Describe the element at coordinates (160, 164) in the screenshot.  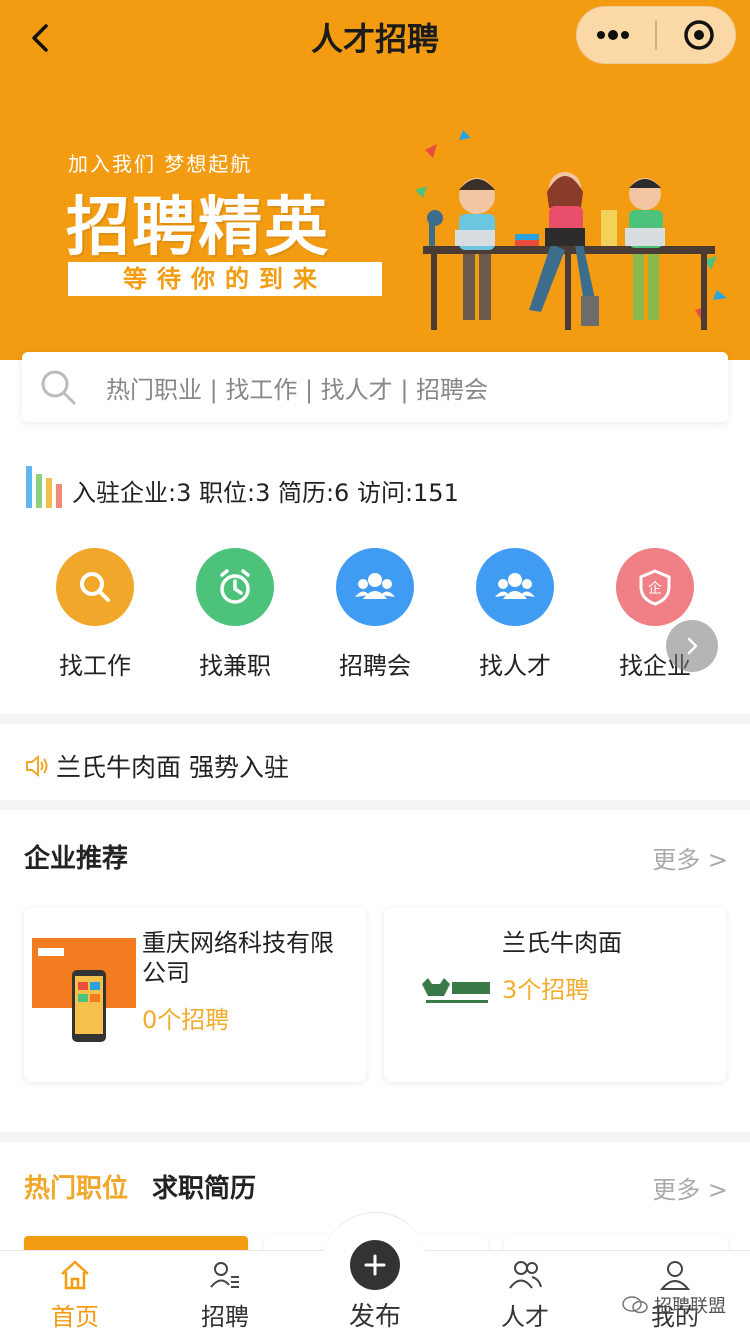
I see `banner-slogan: 加入我们 梦想起航` at that location.